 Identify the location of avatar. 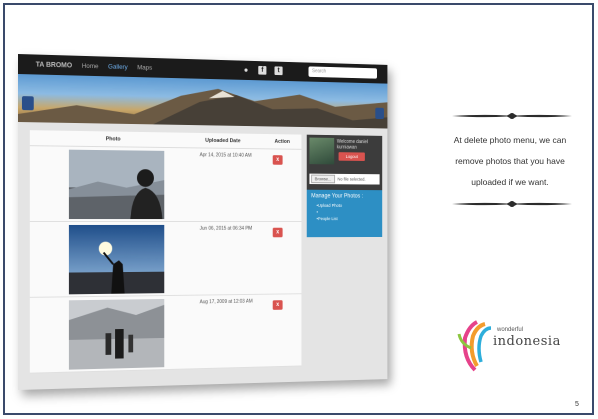
(322, 151).